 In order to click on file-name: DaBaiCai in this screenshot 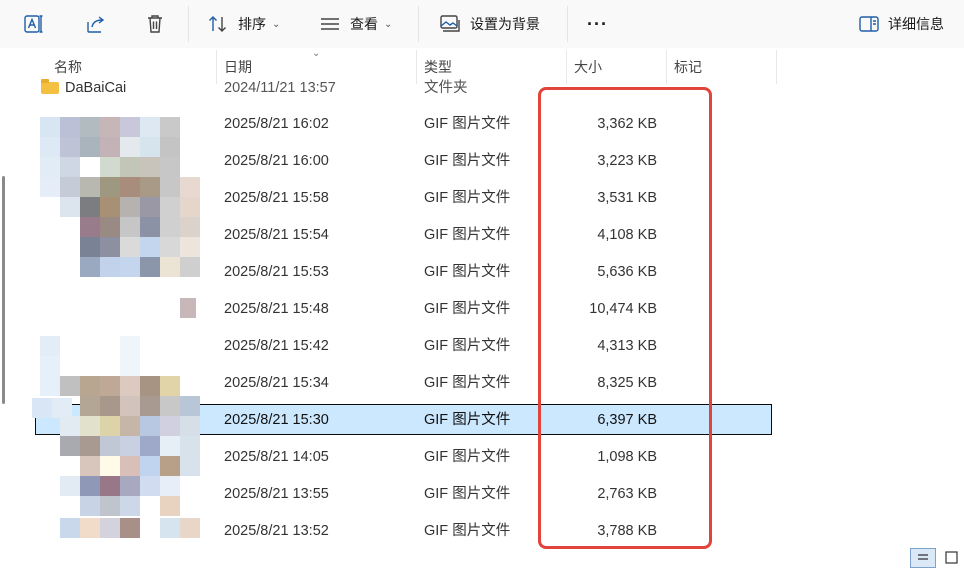, I will do `click(96, 88)`.